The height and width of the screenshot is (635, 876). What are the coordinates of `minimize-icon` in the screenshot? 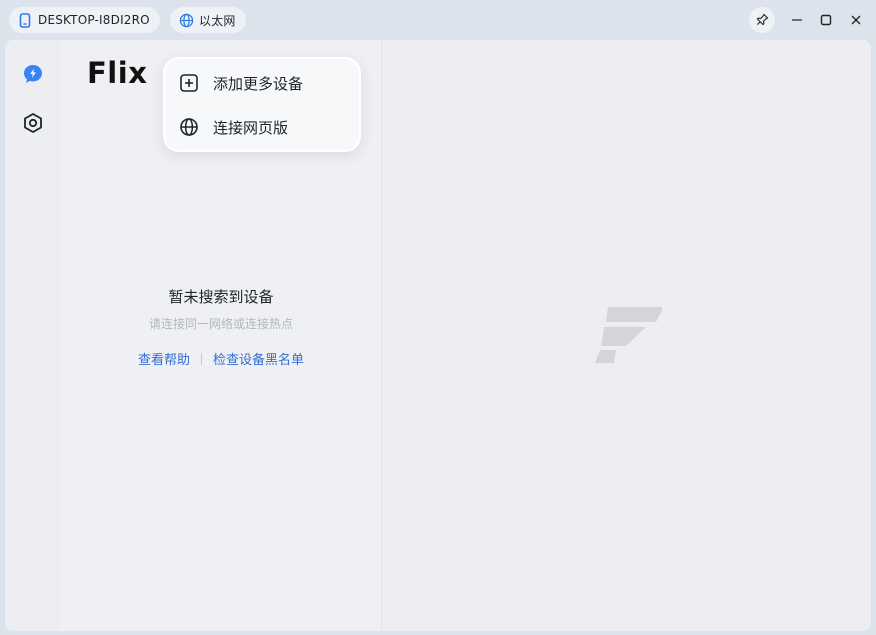 It's located at (797, 20).